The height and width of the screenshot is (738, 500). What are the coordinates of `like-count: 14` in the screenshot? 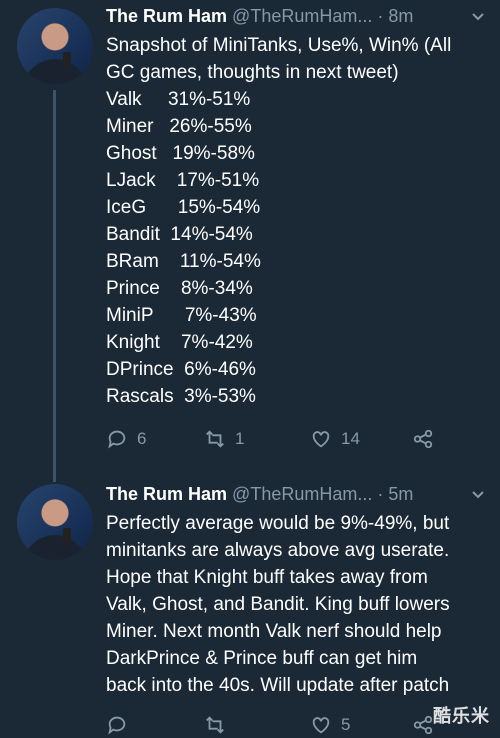 It's located at (350, 438).